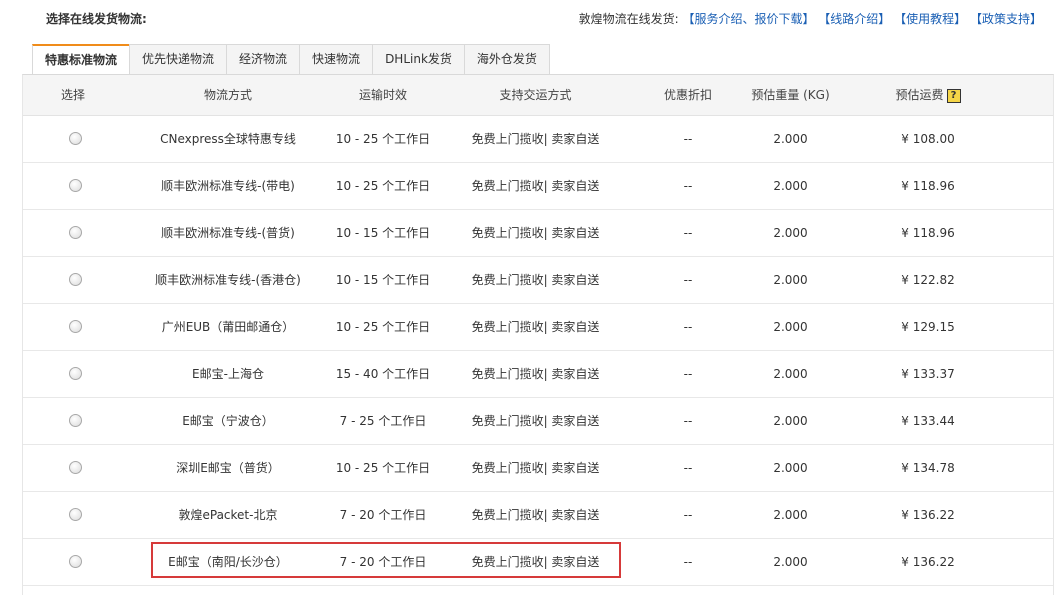 The image size is (1060, 595). I want to click on tab-overseas-warehouse: 海外仓发货, so click(506, 59).